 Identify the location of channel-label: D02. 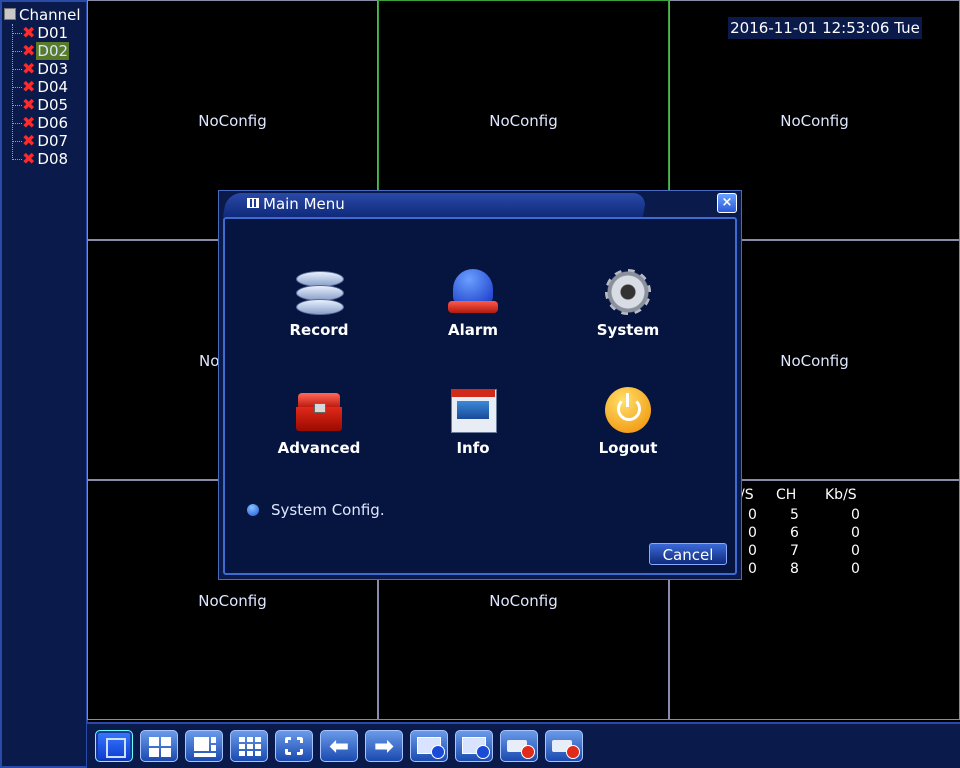
(53, 51).